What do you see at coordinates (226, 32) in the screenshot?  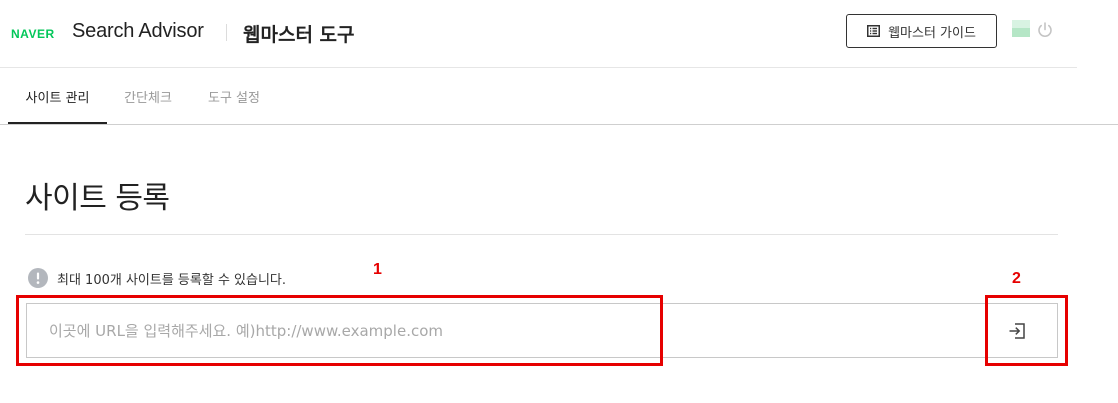 I see `title-separator` at bounding box center [226, 32].